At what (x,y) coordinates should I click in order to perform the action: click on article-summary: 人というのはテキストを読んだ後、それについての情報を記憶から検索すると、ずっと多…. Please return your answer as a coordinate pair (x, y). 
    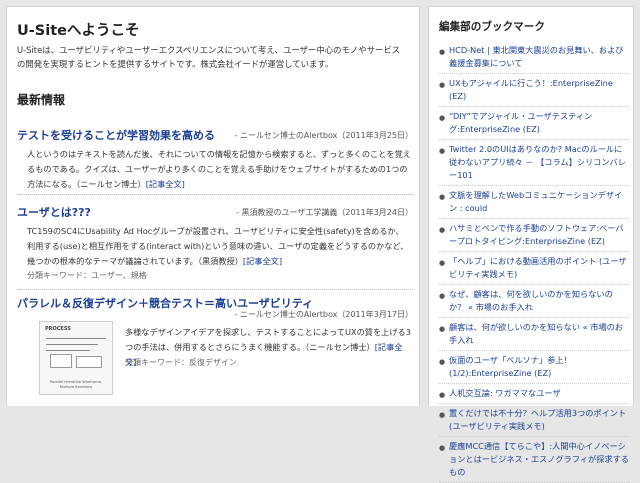
    Looking at the image, I should click on (219, 169).